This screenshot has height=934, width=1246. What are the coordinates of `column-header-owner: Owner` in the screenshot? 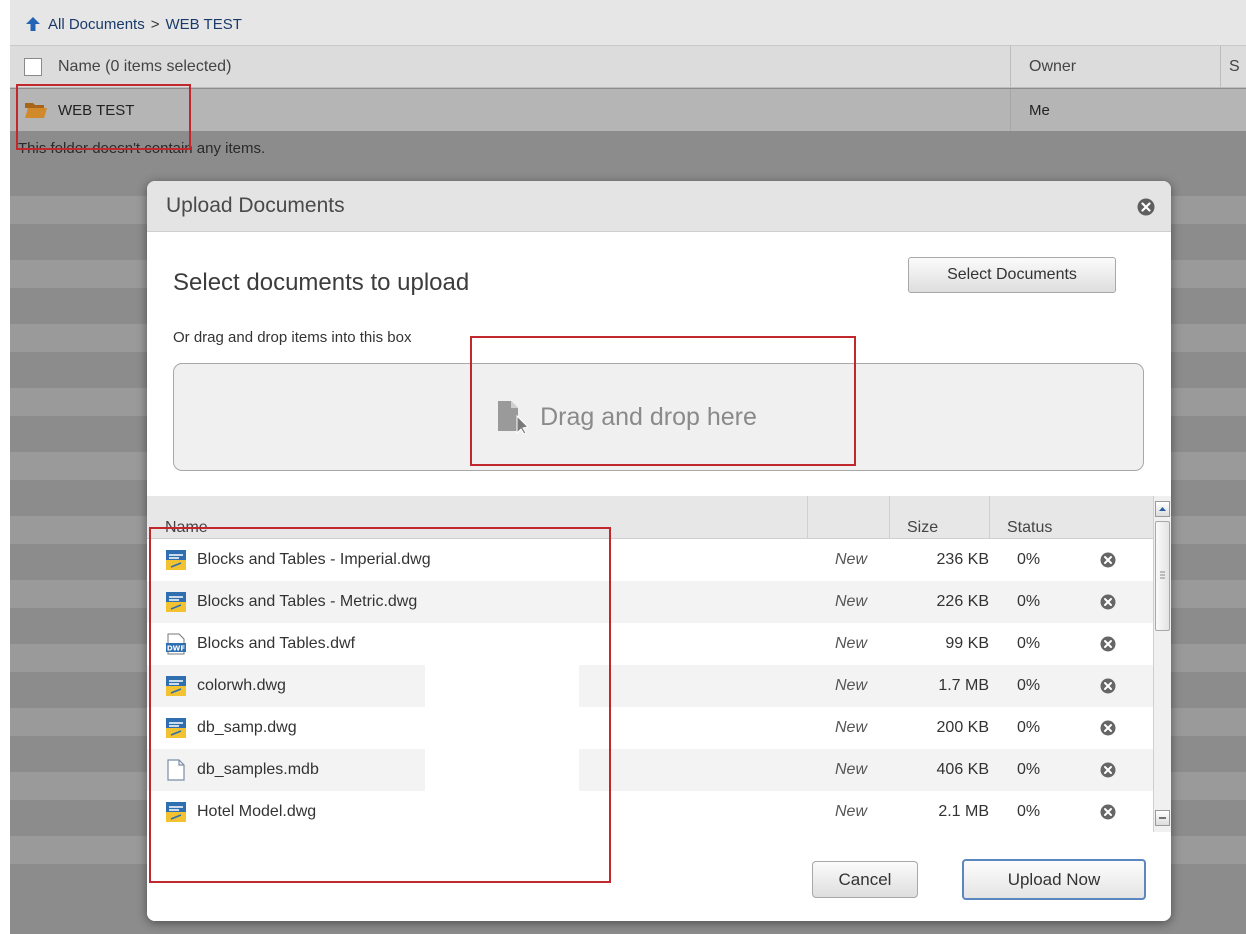 It's located at (1115, 66).